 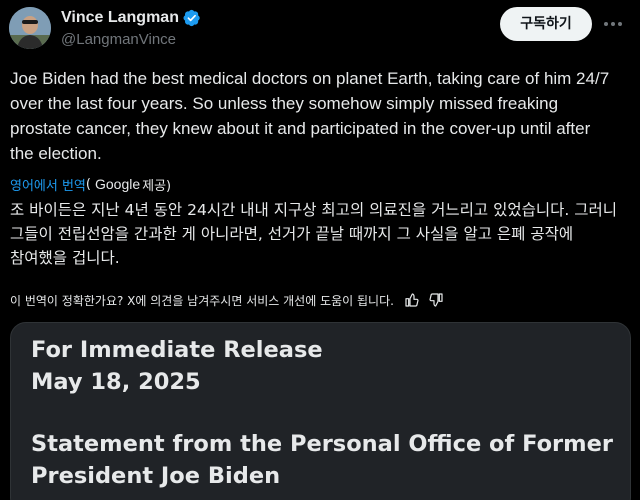 I want to click on more-options-icon, so click(x=613, y=24).